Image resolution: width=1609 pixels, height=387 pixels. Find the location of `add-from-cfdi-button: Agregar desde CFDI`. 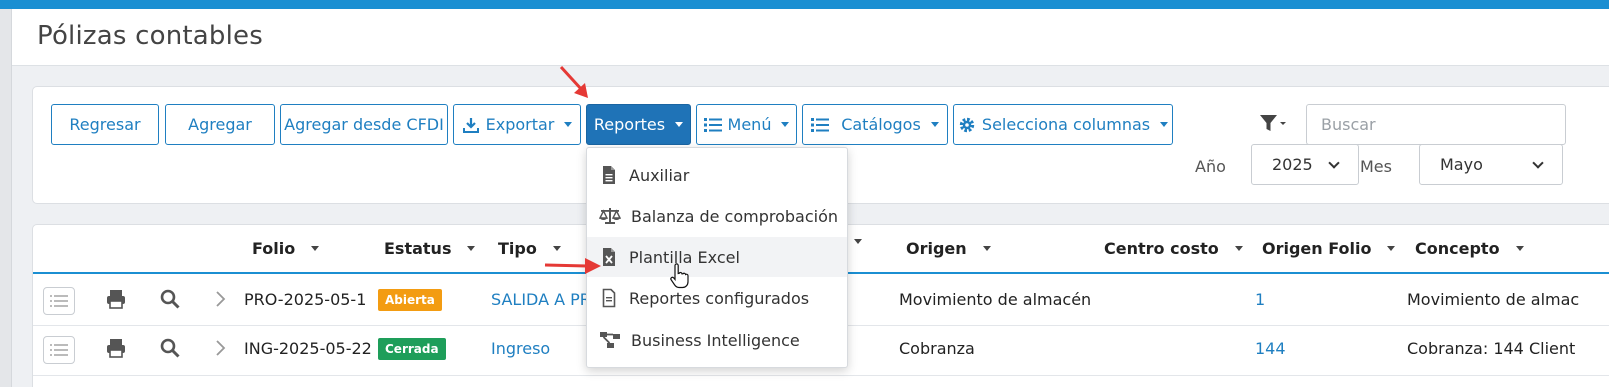

add-from-cfdi-button: Agregar desde CFDI is located at coordinates (364, 124).